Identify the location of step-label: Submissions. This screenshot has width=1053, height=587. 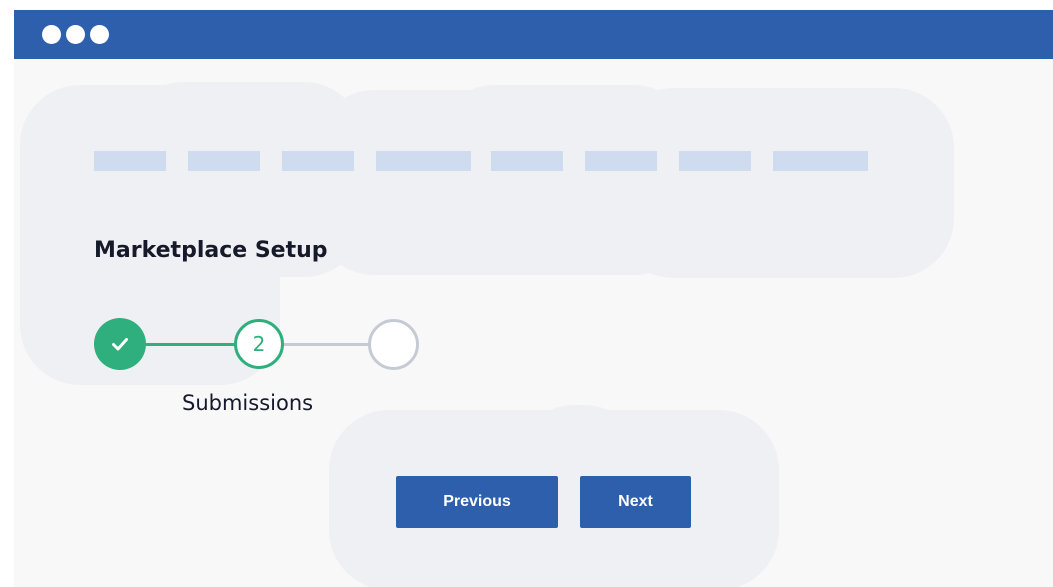
(248, 403).